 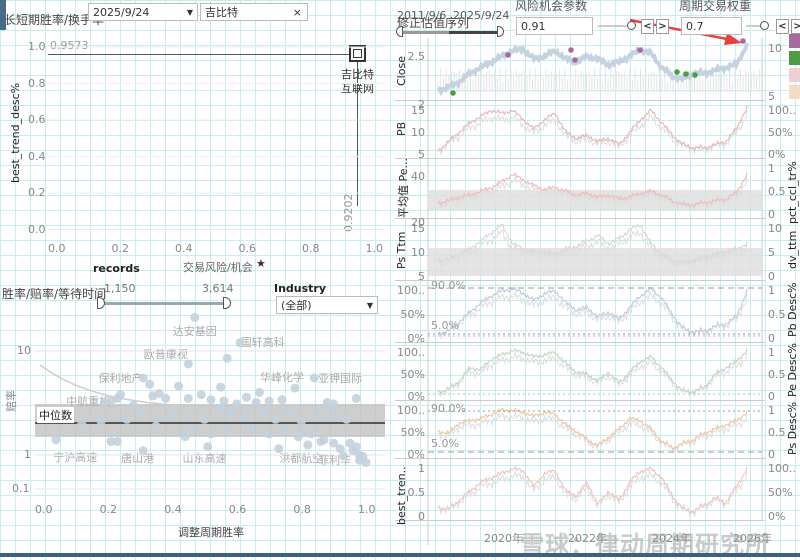 What do you see at coordinates (160, 387) in the screenshot?
I see `fit-curve` at bounding box center [160, 387].